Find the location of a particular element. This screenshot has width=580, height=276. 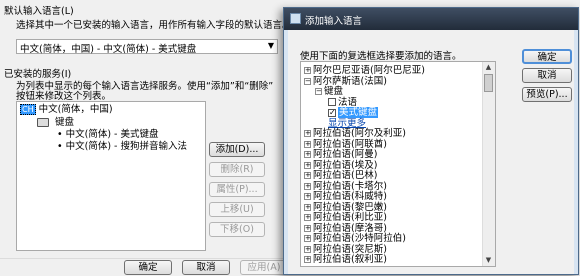

tree-lang-node: CH 中文(简体，中国) is located at coordinates (66, 110).